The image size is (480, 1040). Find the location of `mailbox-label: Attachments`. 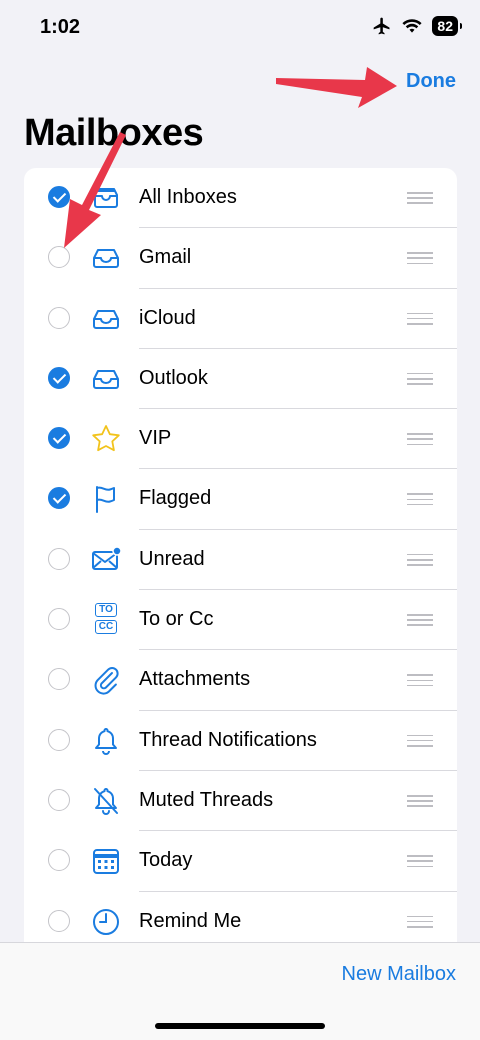

mailbox-label: Attachments is located at coordinates (195, 679).